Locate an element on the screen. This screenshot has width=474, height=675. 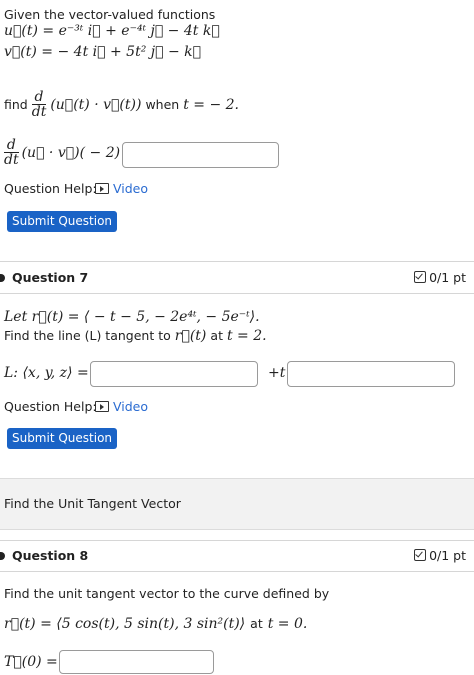
q6-help-label: Question Help: is located at coordinates (50, 188).